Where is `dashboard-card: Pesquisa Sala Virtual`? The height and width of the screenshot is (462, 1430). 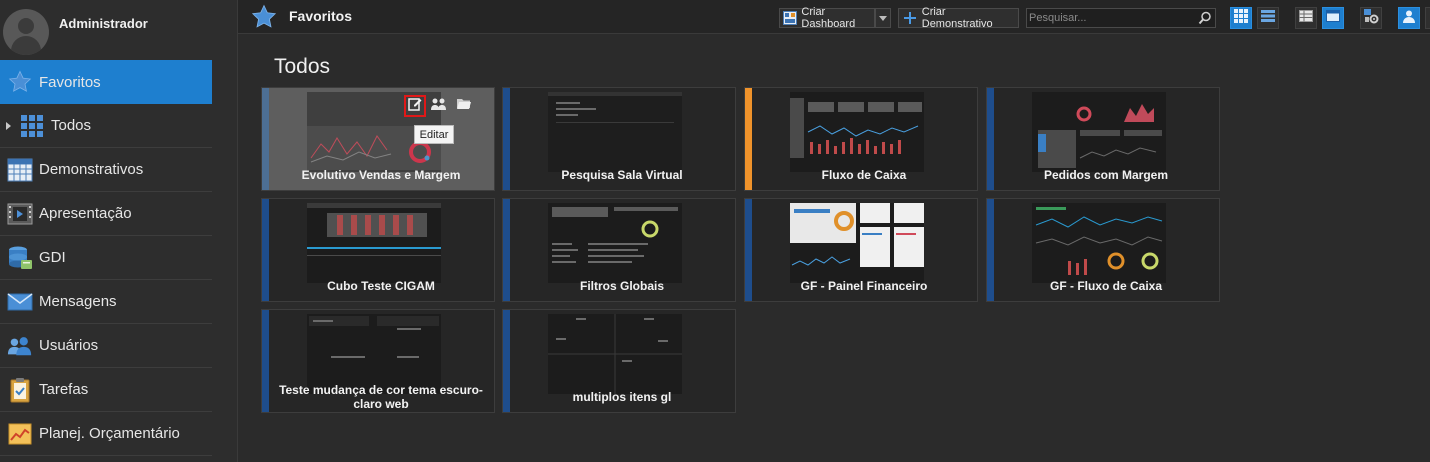 dashboard-card: Pesquisa Sala Virtual is located at coordinates (619, 139).